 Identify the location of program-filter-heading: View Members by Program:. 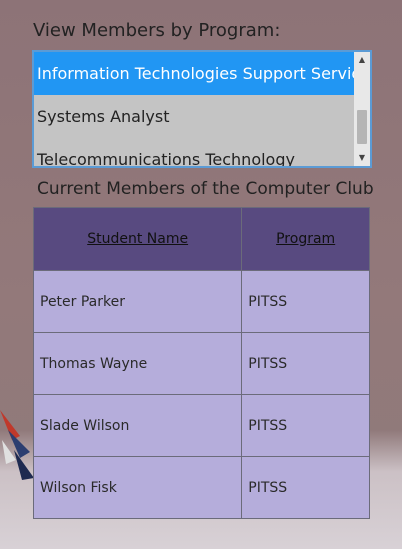
(157, 30).